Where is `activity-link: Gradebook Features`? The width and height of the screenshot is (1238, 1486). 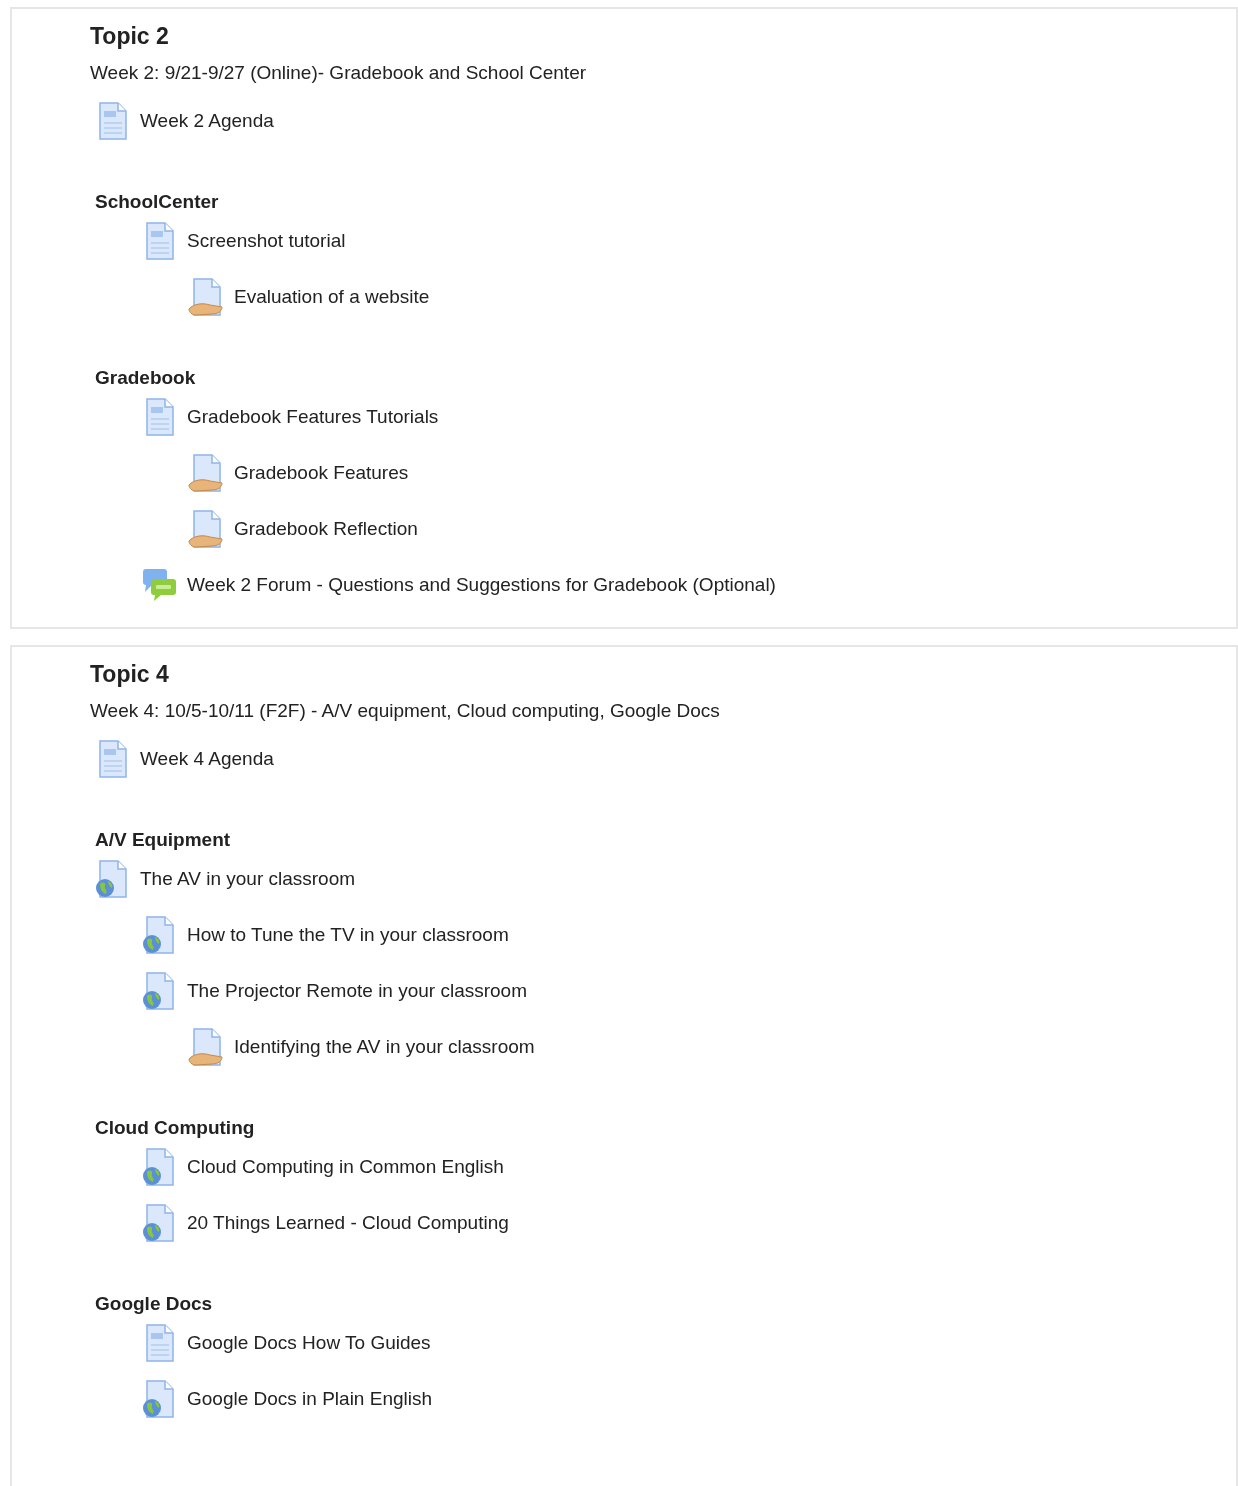 activity-link: Gradebook Features is located at coordinates (321, 473).